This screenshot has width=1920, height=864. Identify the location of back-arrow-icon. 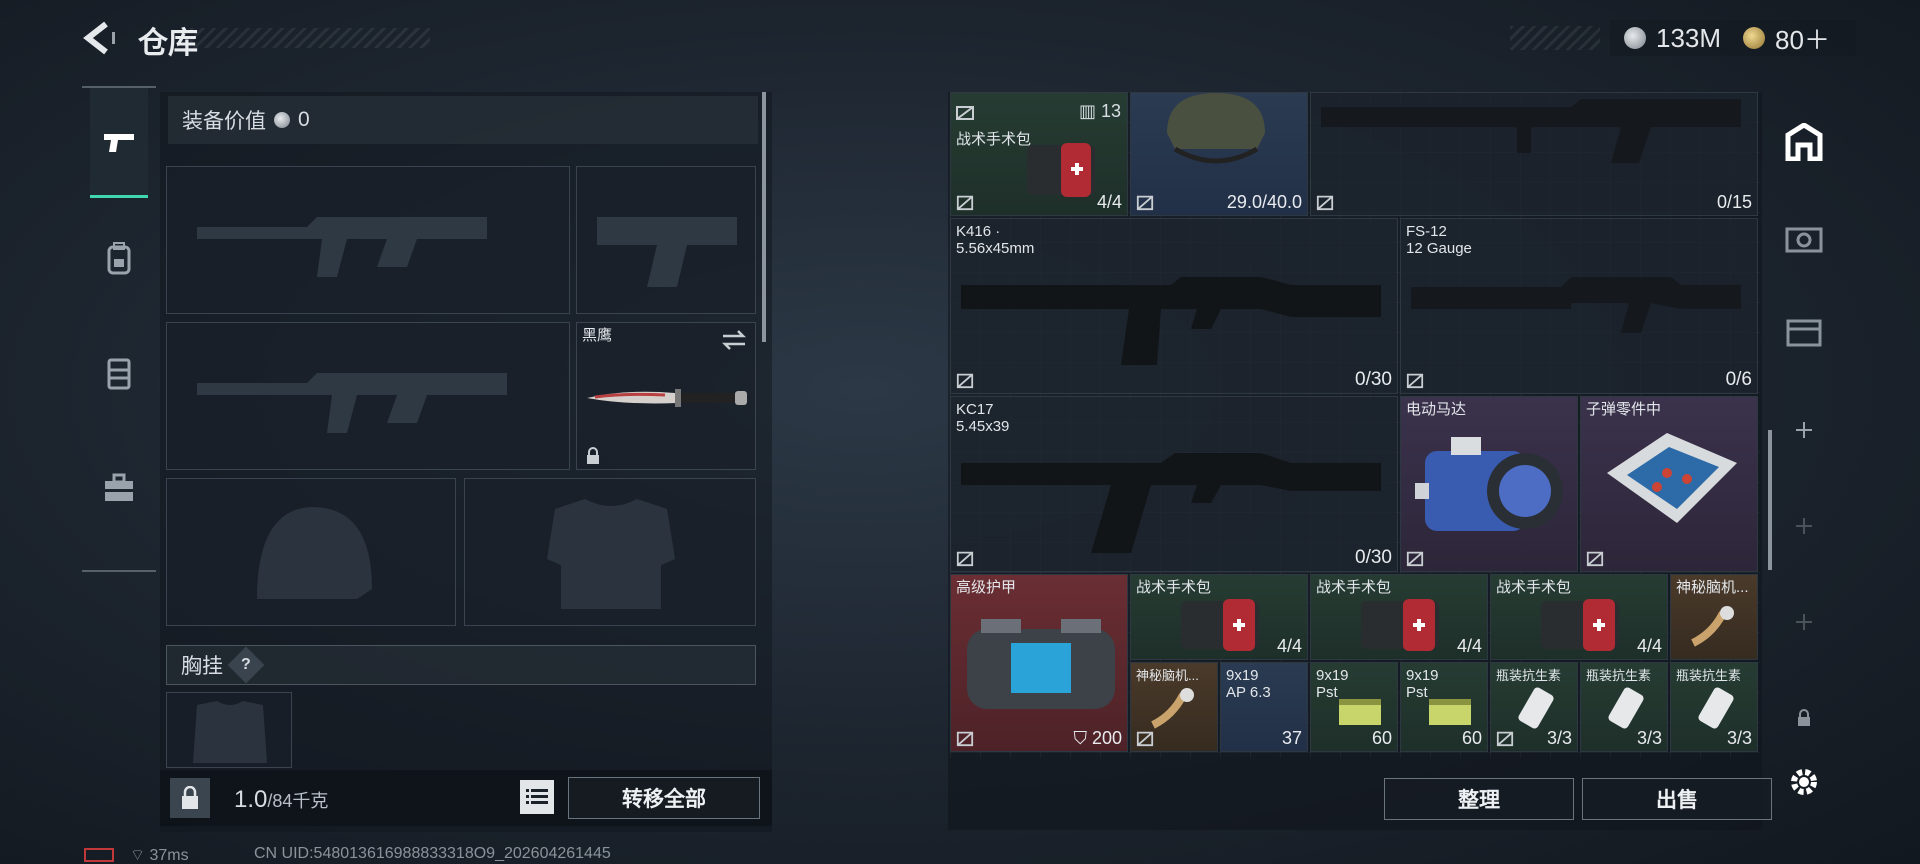
(99, 38).